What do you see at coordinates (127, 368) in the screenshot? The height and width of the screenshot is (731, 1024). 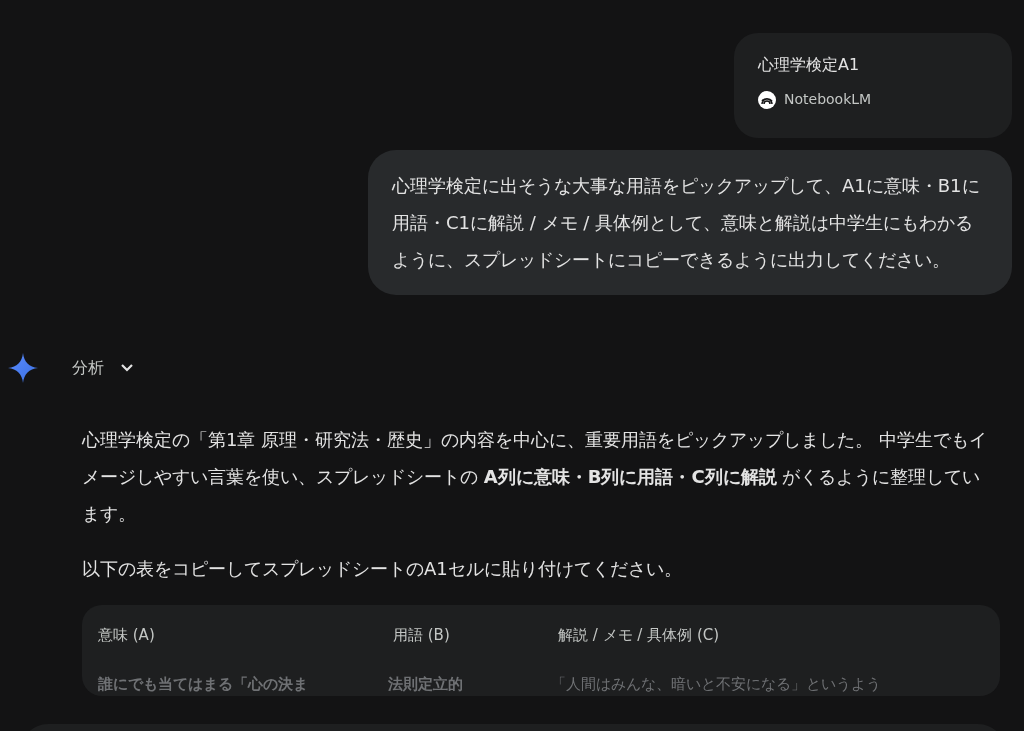 I see `chevron-icon` at bounding box center [127, 368].